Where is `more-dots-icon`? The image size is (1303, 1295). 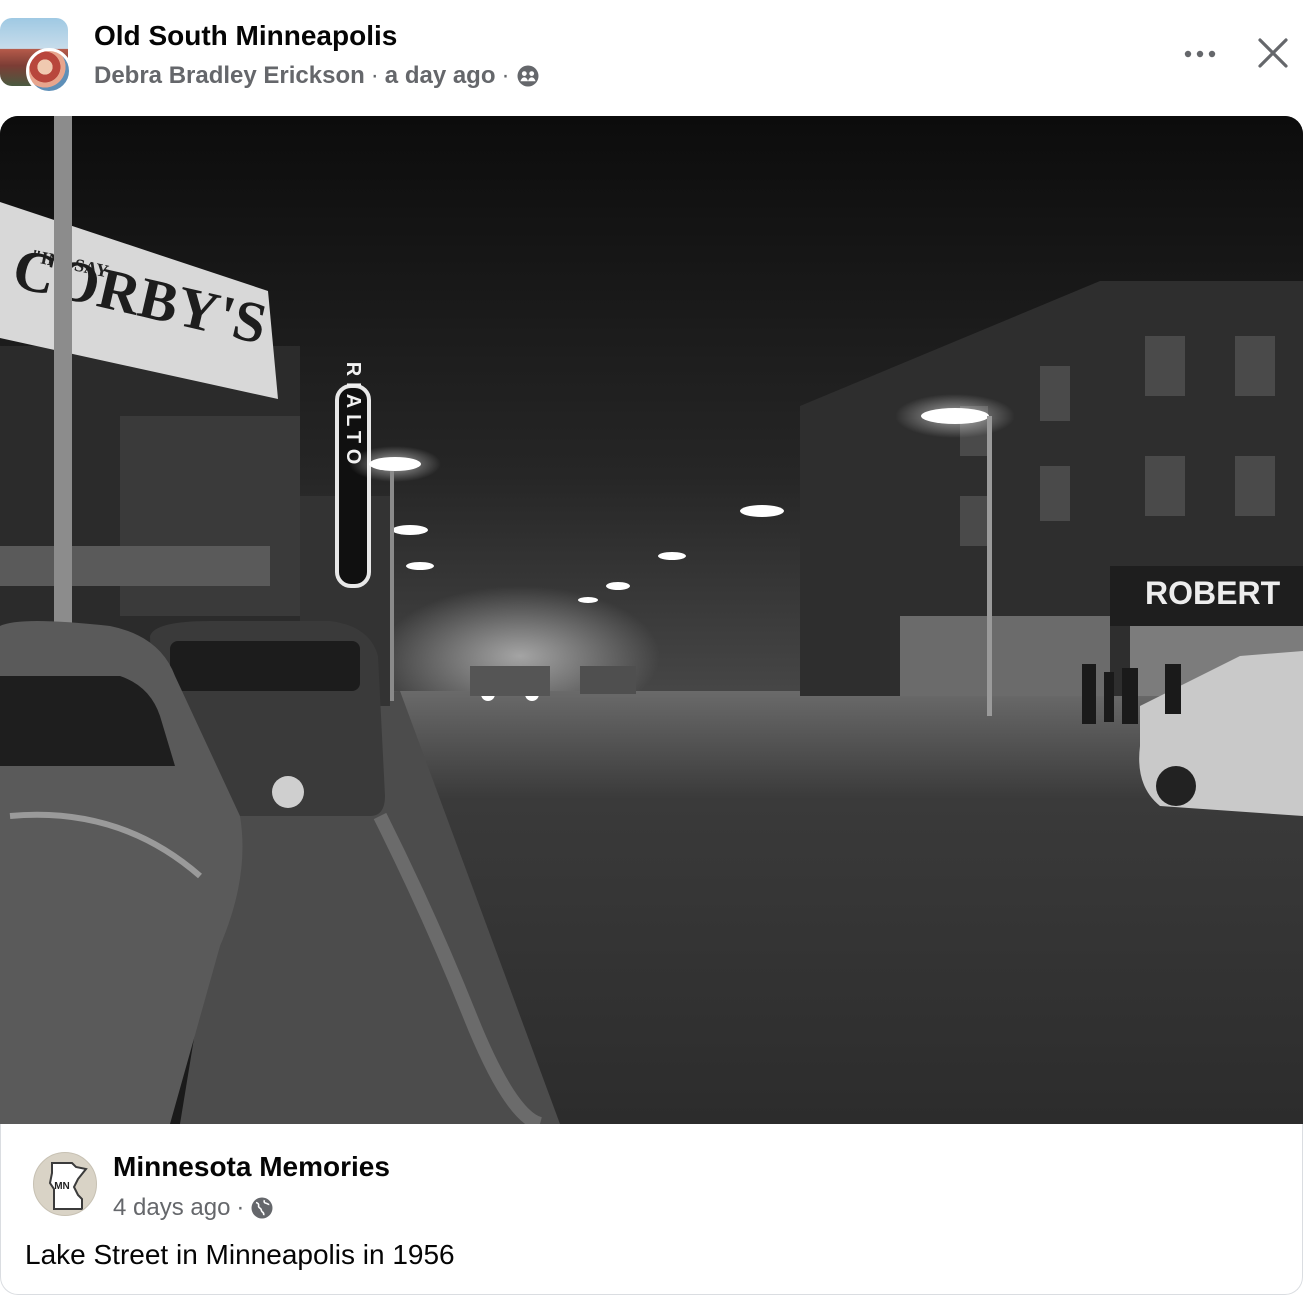
more-dots-icon is located at coordinates (1200, 54).